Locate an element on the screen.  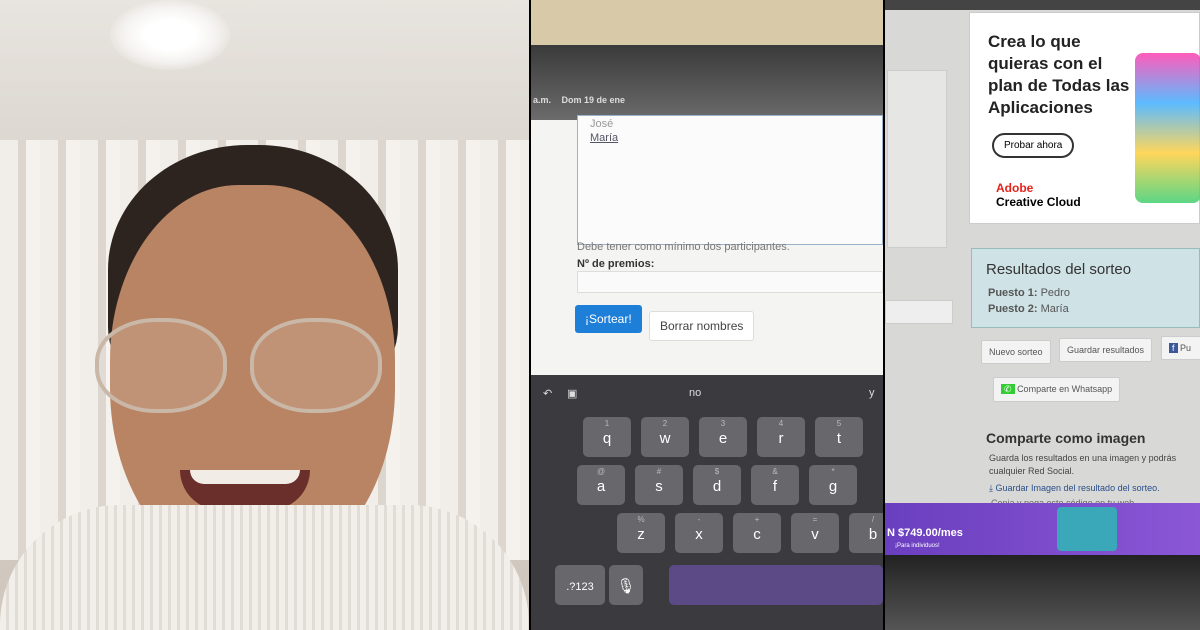
key-alt-char: / is located at coordinates (873, 519).